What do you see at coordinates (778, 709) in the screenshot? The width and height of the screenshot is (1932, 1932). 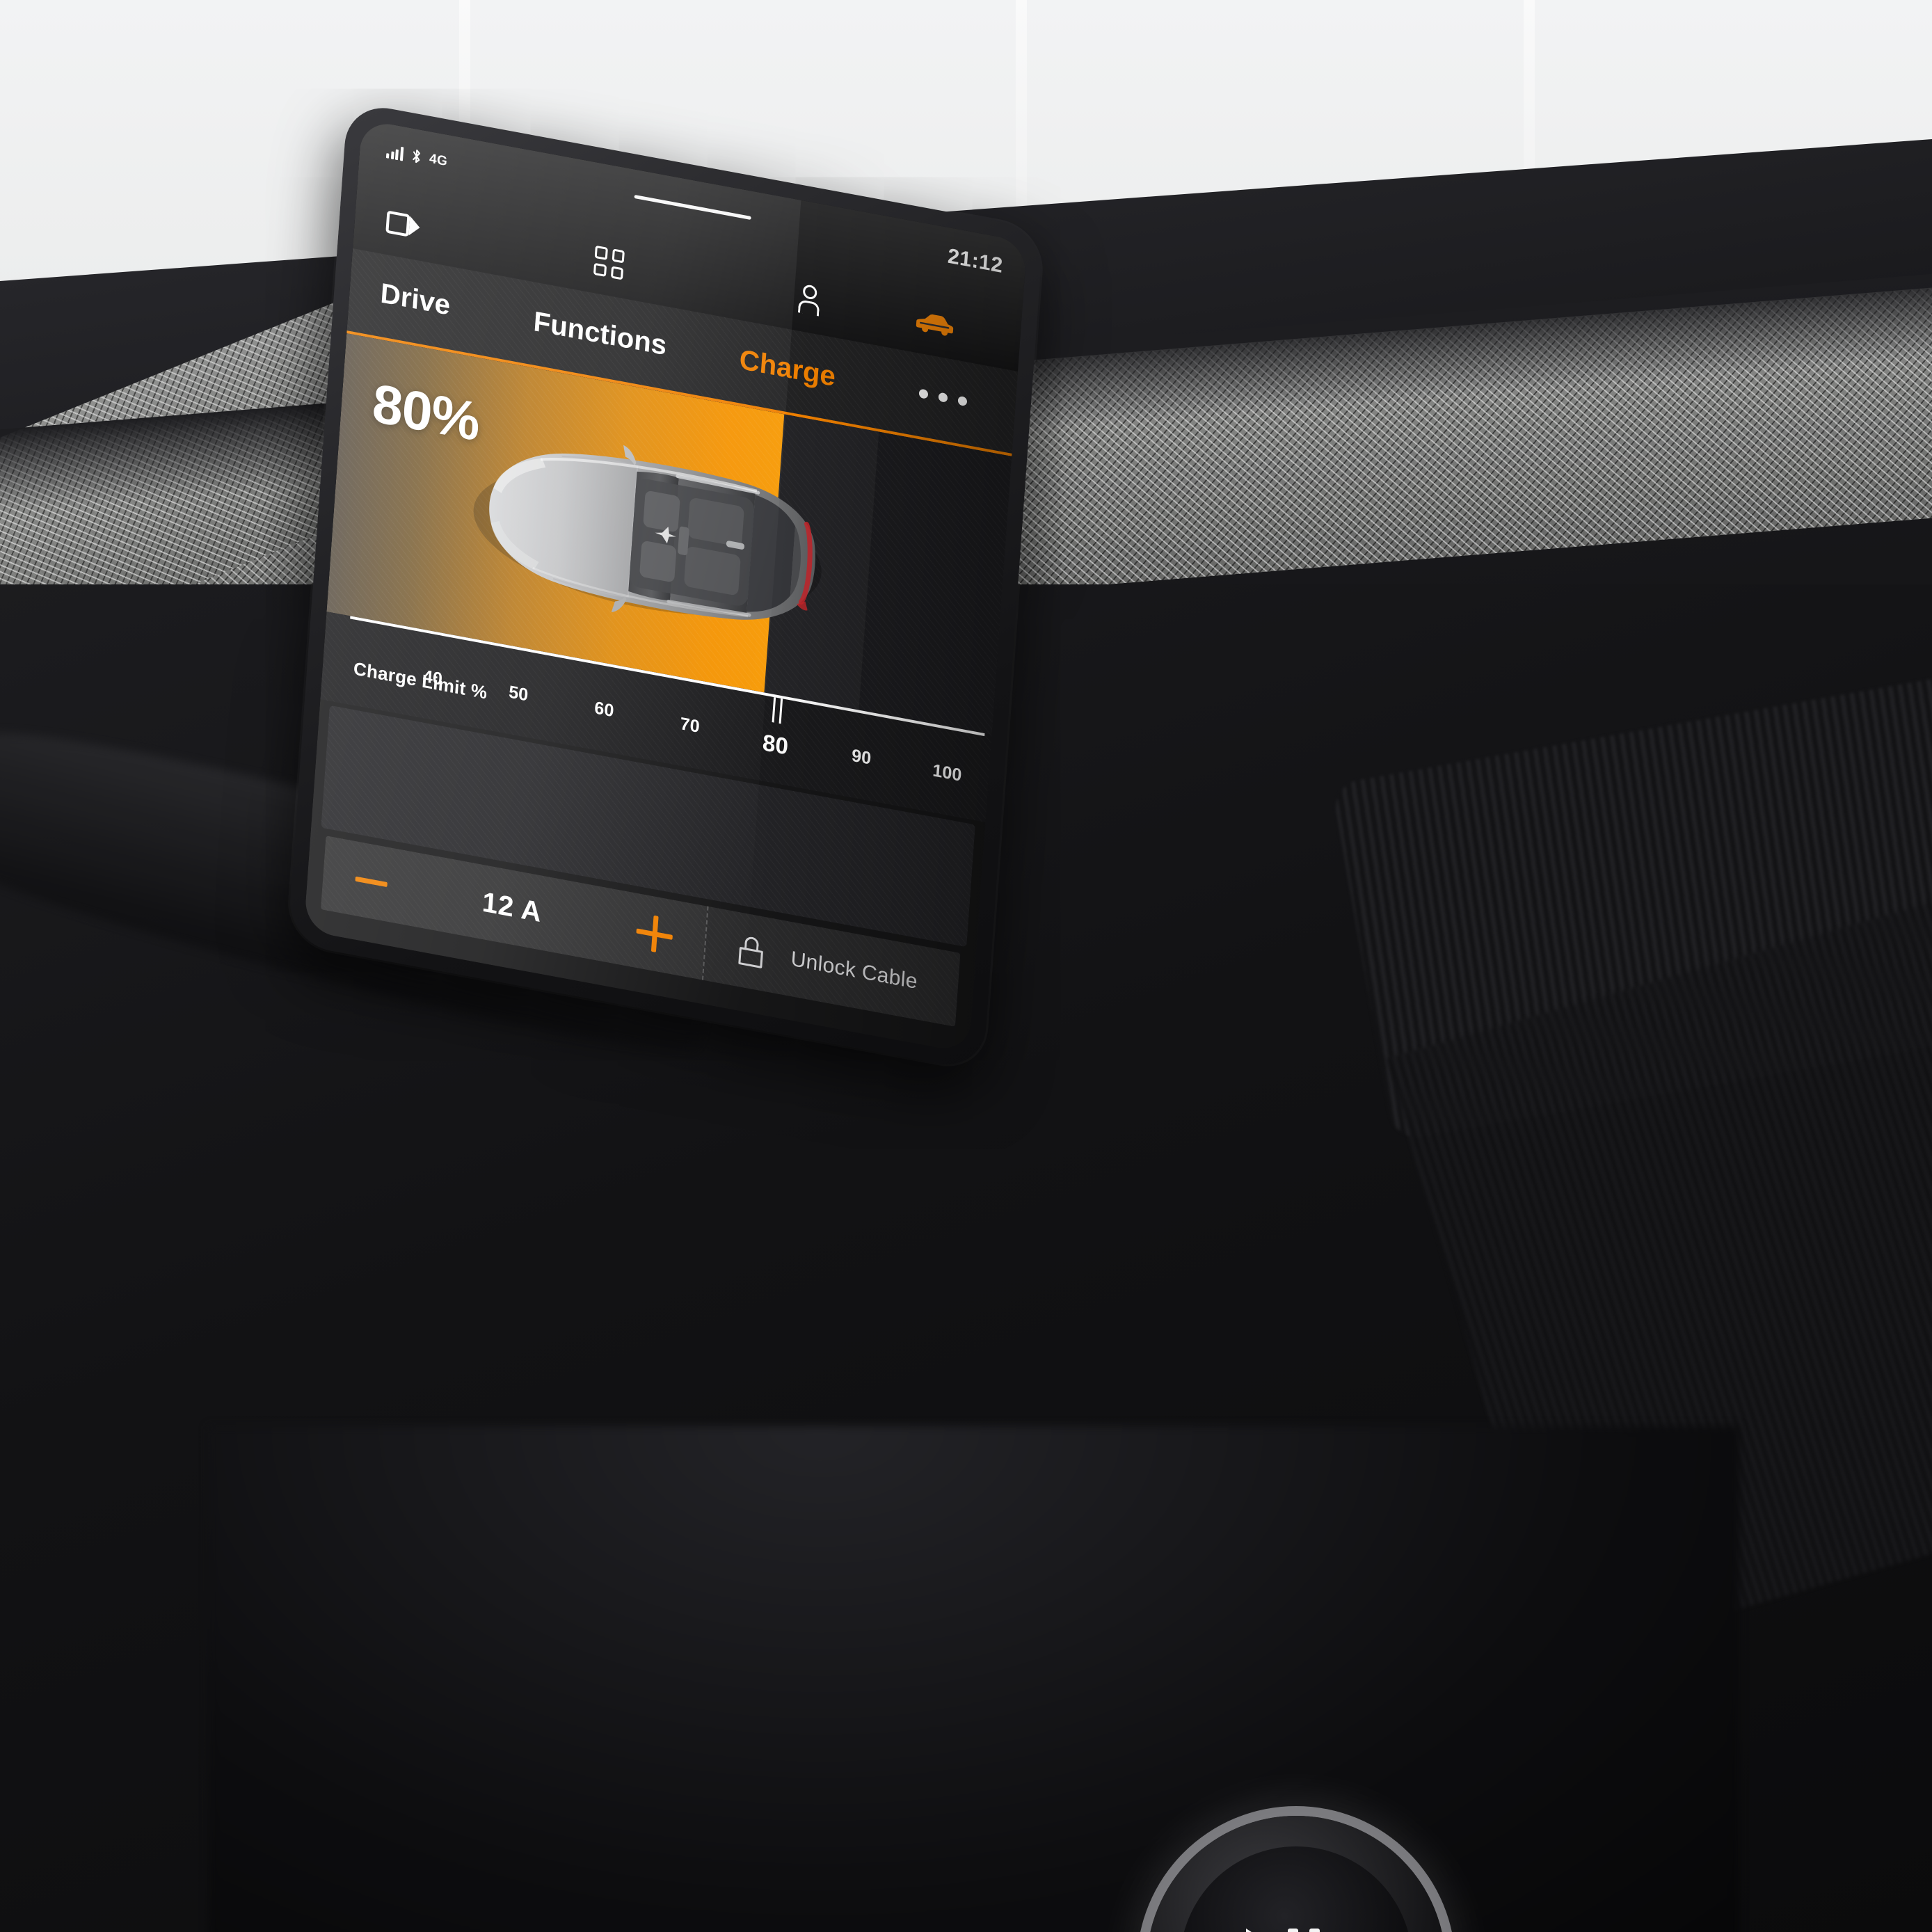 I see `slider-handle` at bounding box center [778, 709].